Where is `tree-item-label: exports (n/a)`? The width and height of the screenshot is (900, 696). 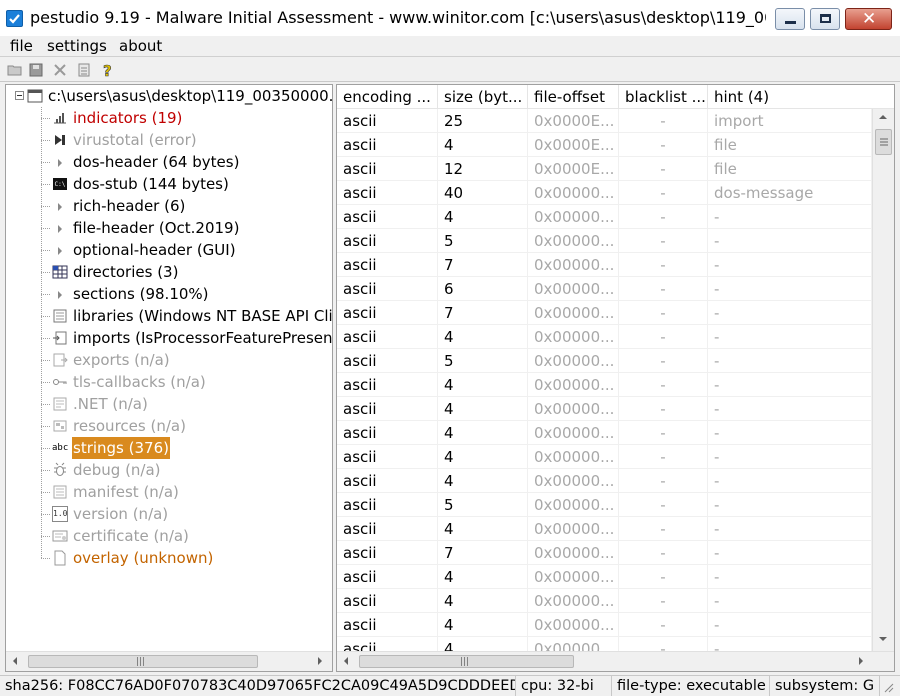 tree-item-label: exports (n/a) is located at coordinates (121, 360).